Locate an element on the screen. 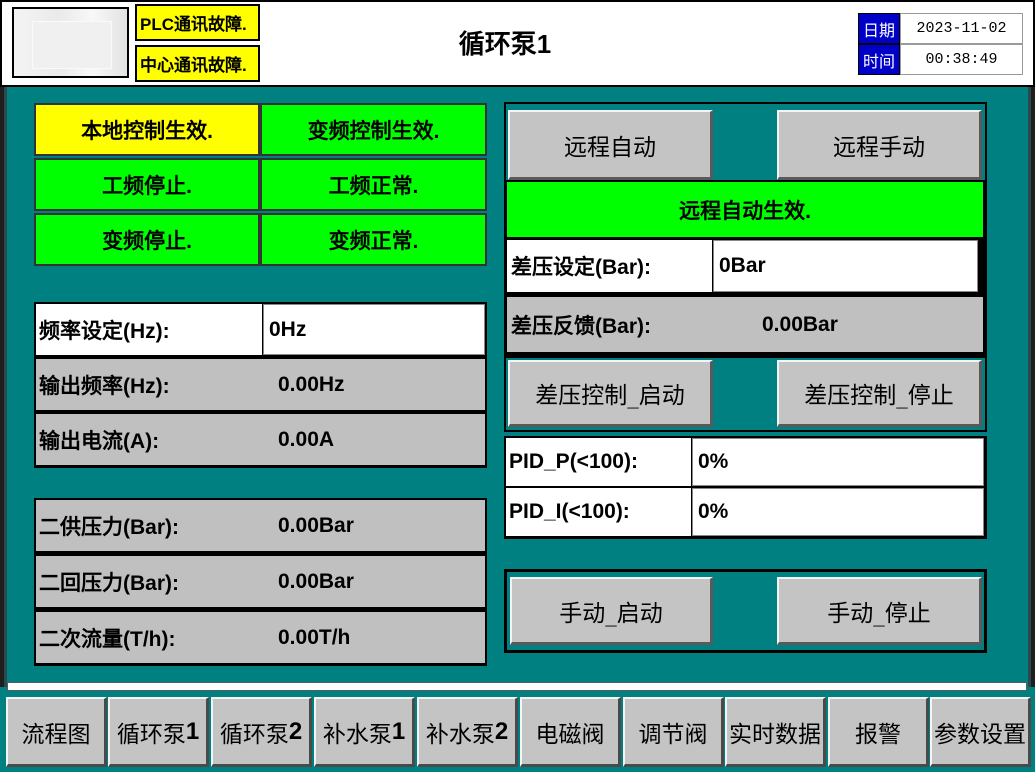  nav-makeup-pump-2-label: 补水泵 is located at coordinates (460, 734).